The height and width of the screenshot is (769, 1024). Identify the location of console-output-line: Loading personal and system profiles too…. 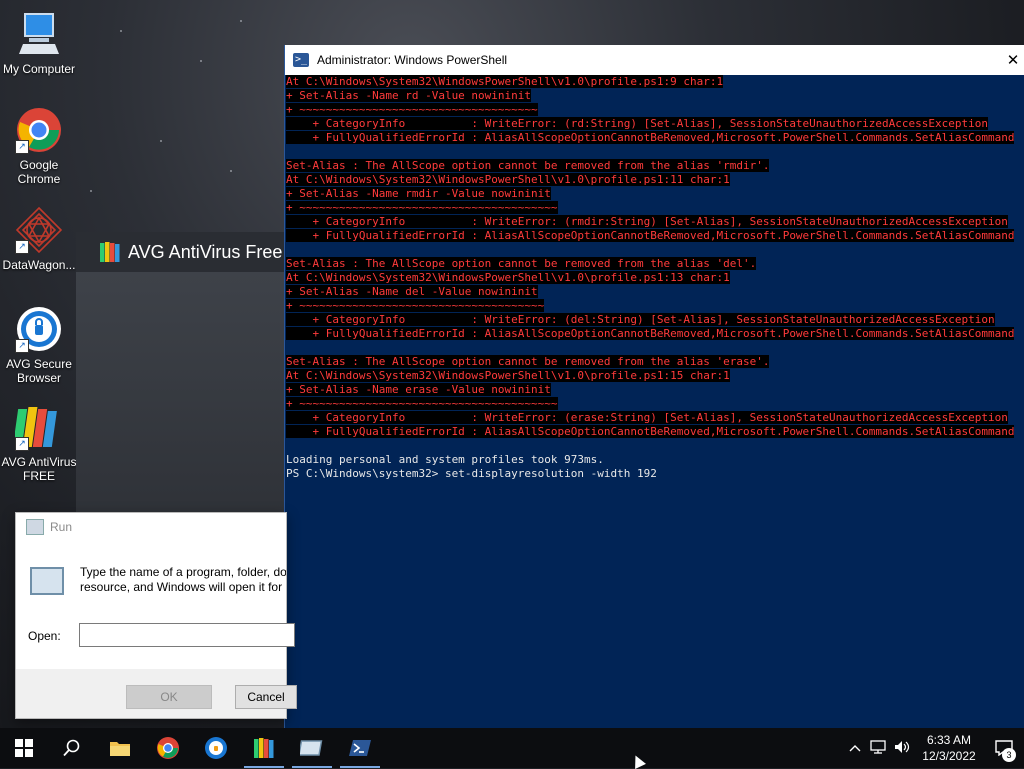
(445, 459).